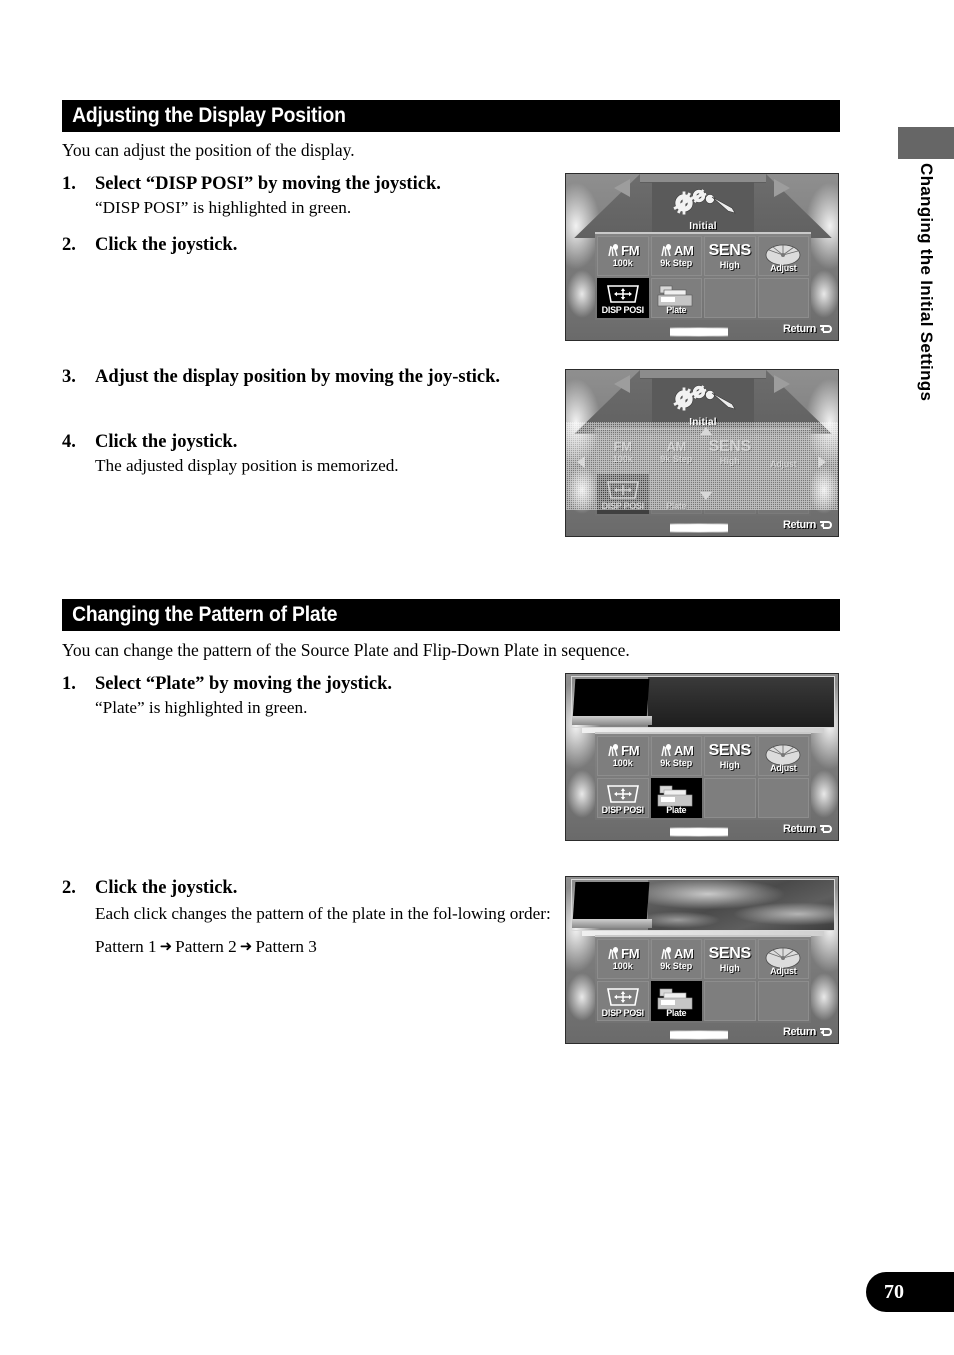 The image size is (954, 1355). Describe the element at coordinates (623, 953) in the screenshot. I see `tile-main-label: FM` at that location.